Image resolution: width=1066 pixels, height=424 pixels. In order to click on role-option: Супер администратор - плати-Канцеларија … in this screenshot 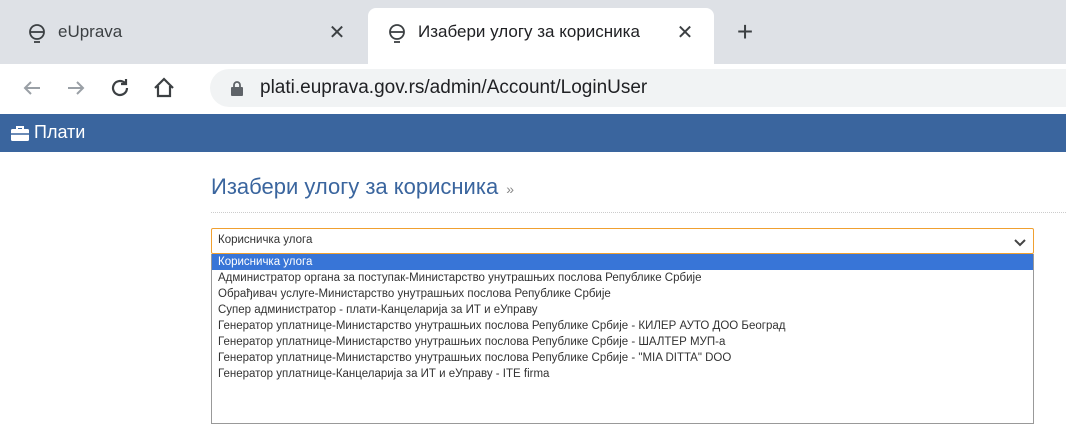, I will do `click(622, 310)`.